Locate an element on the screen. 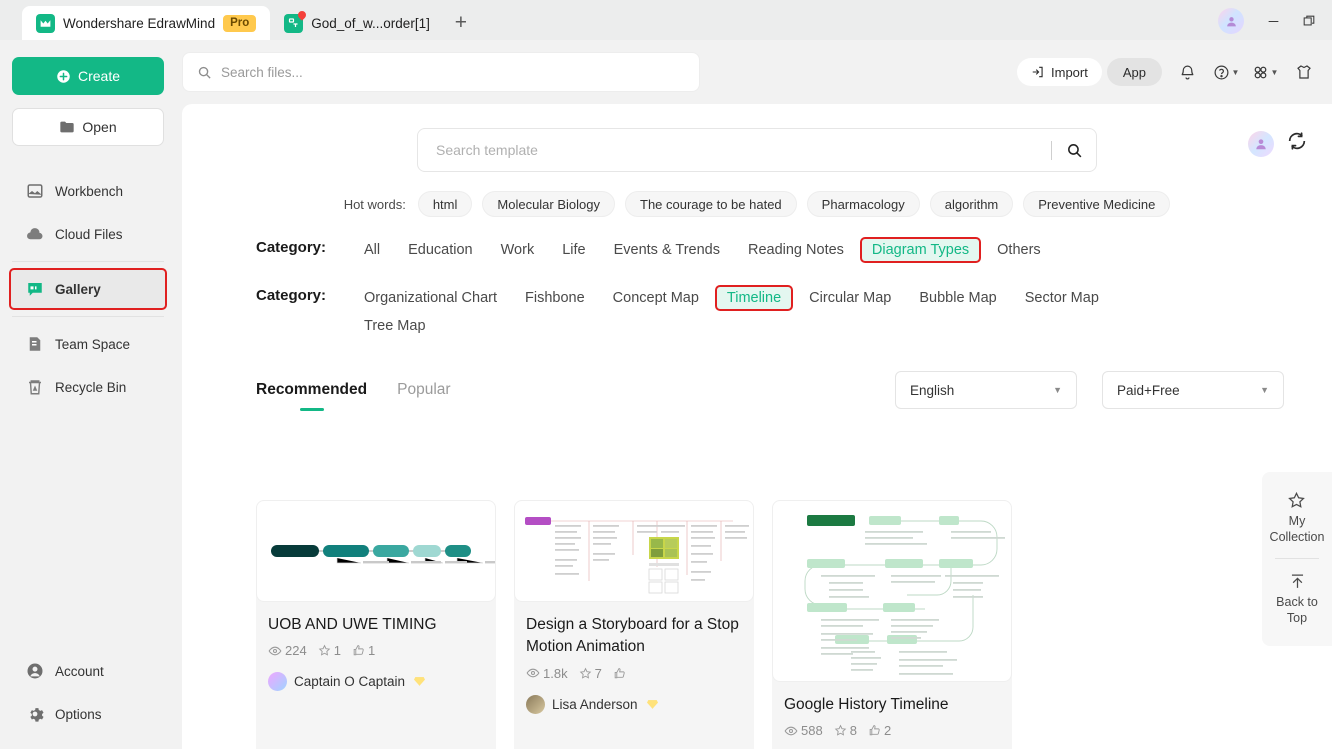 The width and height of the screenshot is (1332, 749). views-count: 224 is located at coordinates (296, 651).